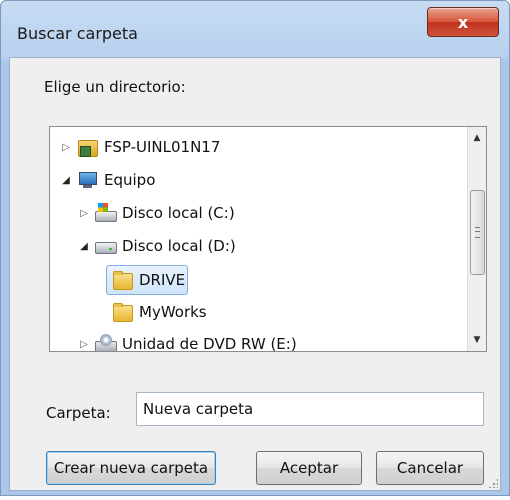 Image resolution: width=510 pixels, height=500 pixels. Describe the element at coordinates (309, 468) in the screenshot. I see `ok-button: Aceptar` at that location.